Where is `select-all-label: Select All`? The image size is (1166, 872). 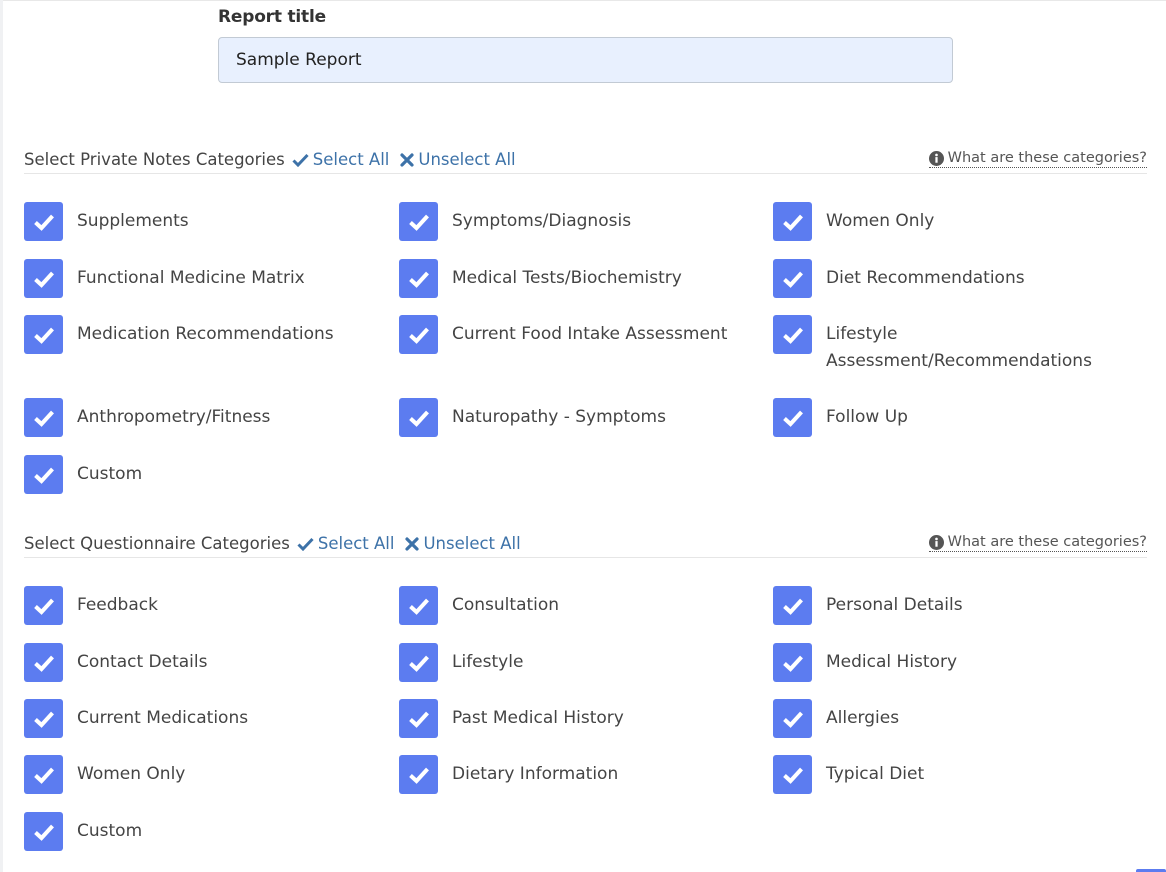
select-all-label: Select All is located at coordinates (351, 159).